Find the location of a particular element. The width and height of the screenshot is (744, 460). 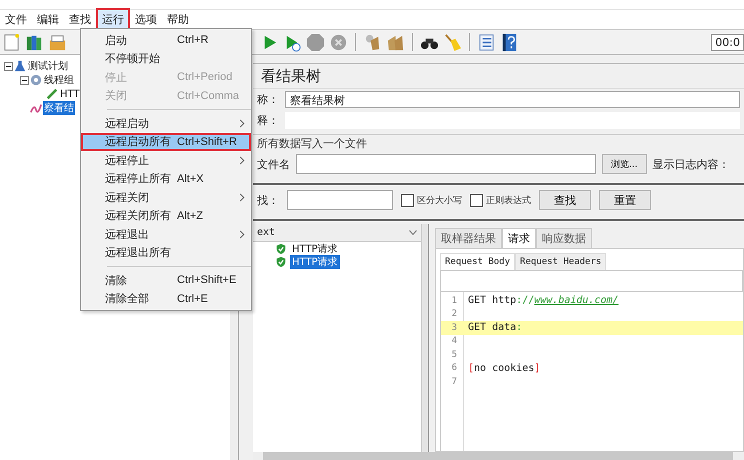

tree-item: 线程组 is located at coordinates (59, 80).